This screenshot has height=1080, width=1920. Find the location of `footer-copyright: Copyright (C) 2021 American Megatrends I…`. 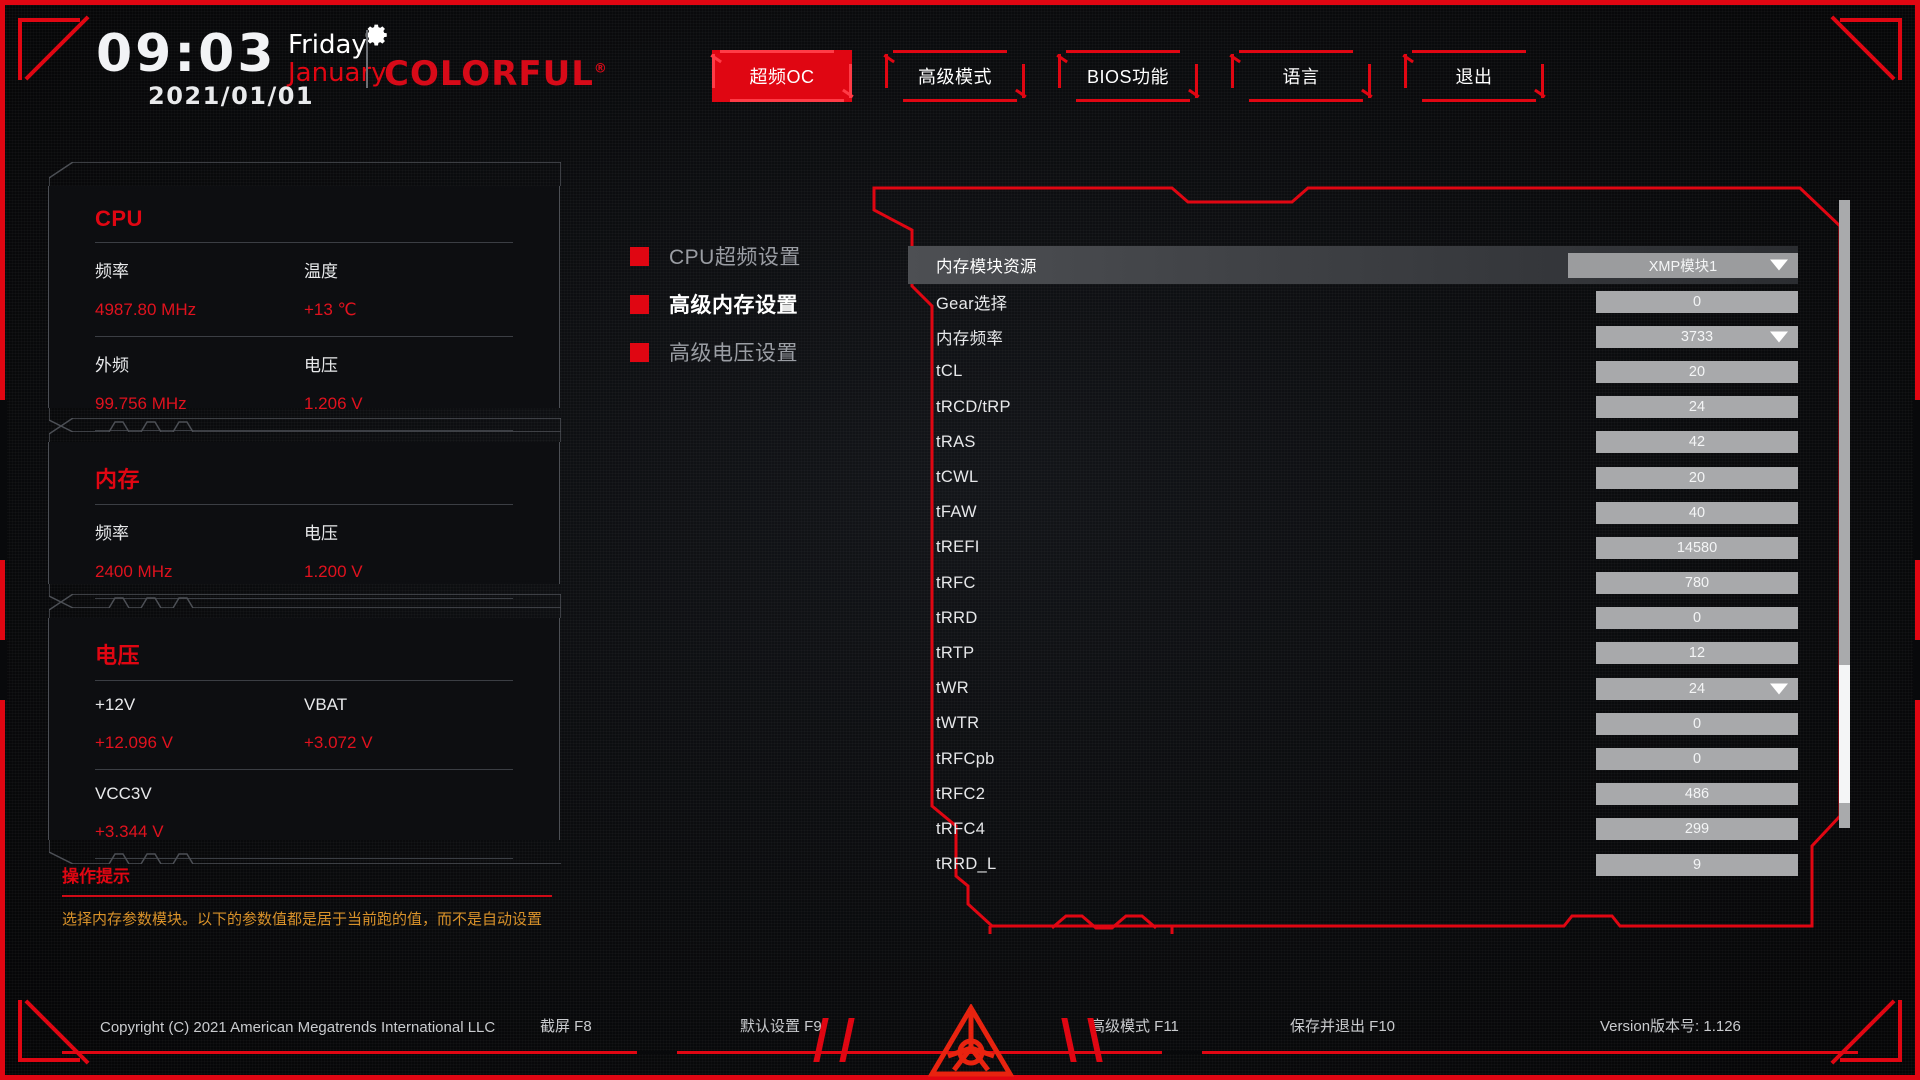

footer-copyright: Copyright (C) 2021 American Megatrends I… is located at coordinates (298, 1027).